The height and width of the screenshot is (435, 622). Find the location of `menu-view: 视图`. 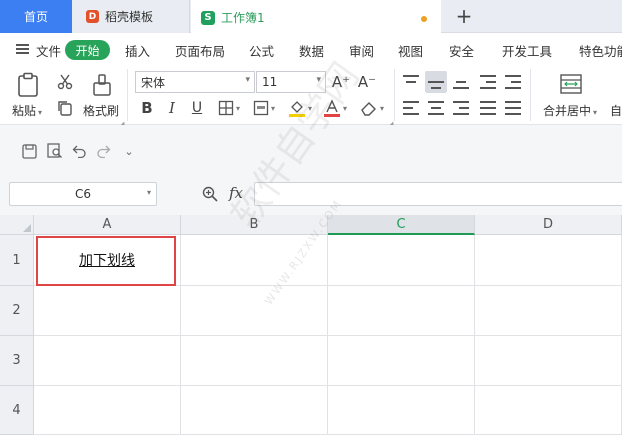

menu-view: 视图 is located at coordinates (410, 50).